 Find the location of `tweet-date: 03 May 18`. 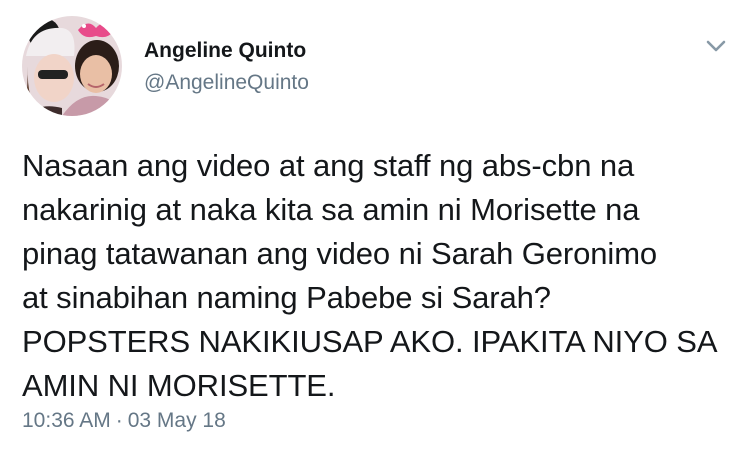

tweet-date: 03 May 18 is located at coordinates (176, 420).